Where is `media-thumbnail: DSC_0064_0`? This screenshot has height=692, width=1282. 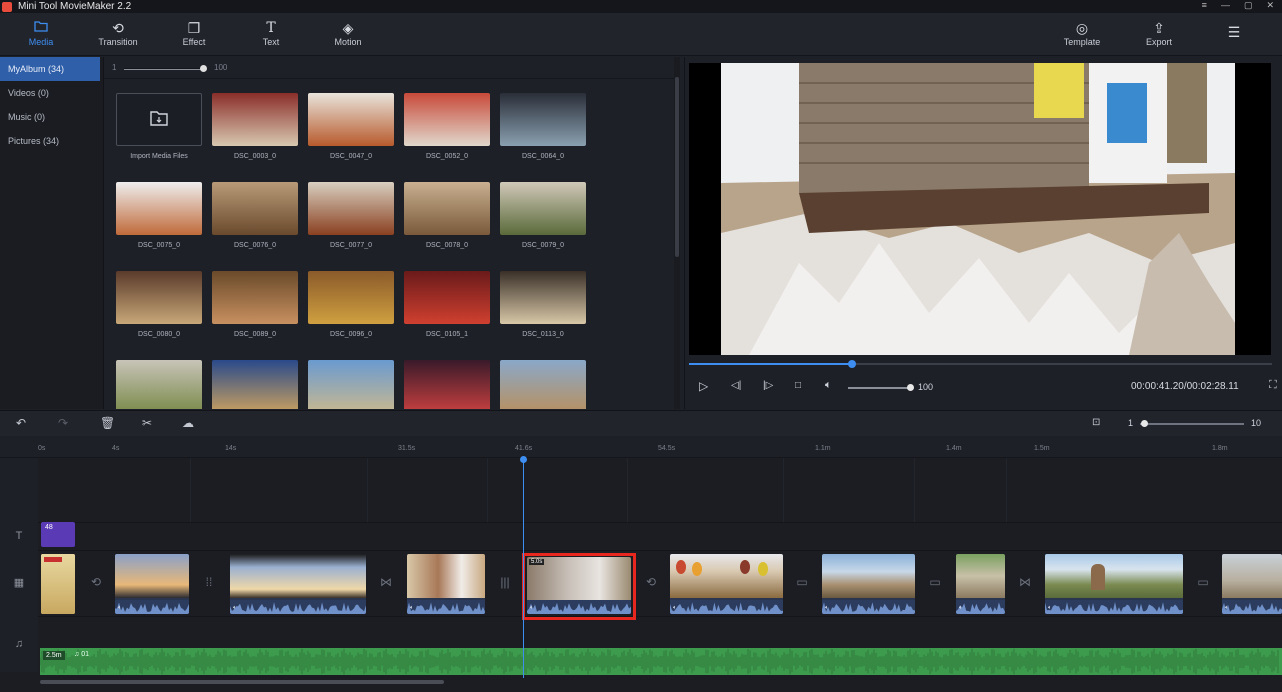 media-thumbnail: DSC_0064_0 is located at coordinates (543, 126).